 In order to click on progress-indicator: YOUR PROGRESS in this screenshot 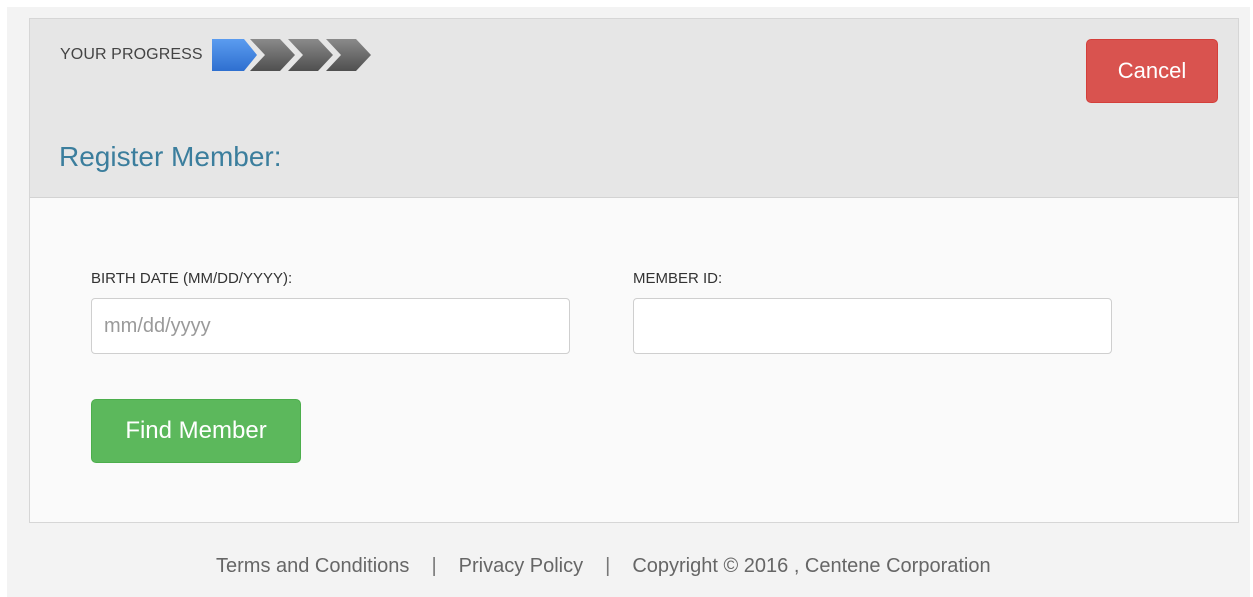, I will do `click(226, 55)`.